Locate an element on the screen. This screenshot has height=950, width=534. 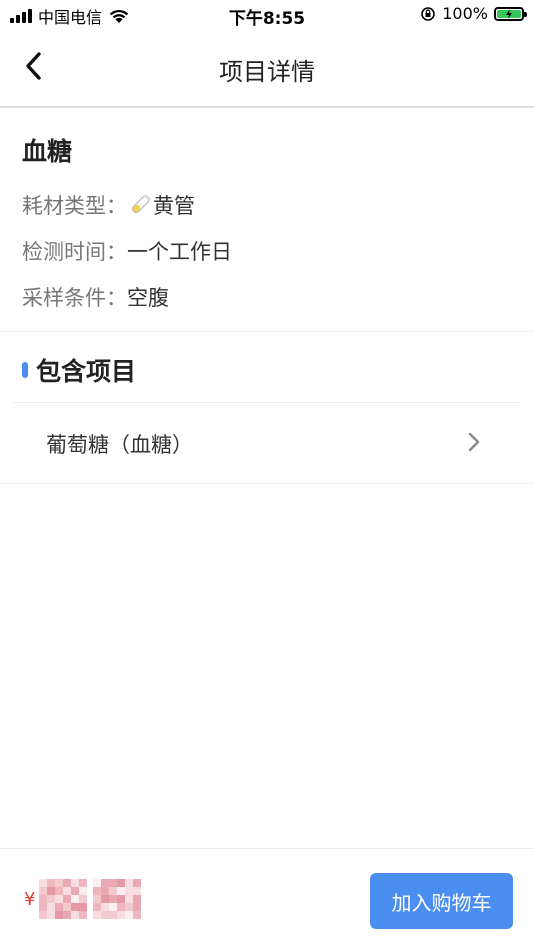
chevron-right-icon is located at coordinates (474, 442).